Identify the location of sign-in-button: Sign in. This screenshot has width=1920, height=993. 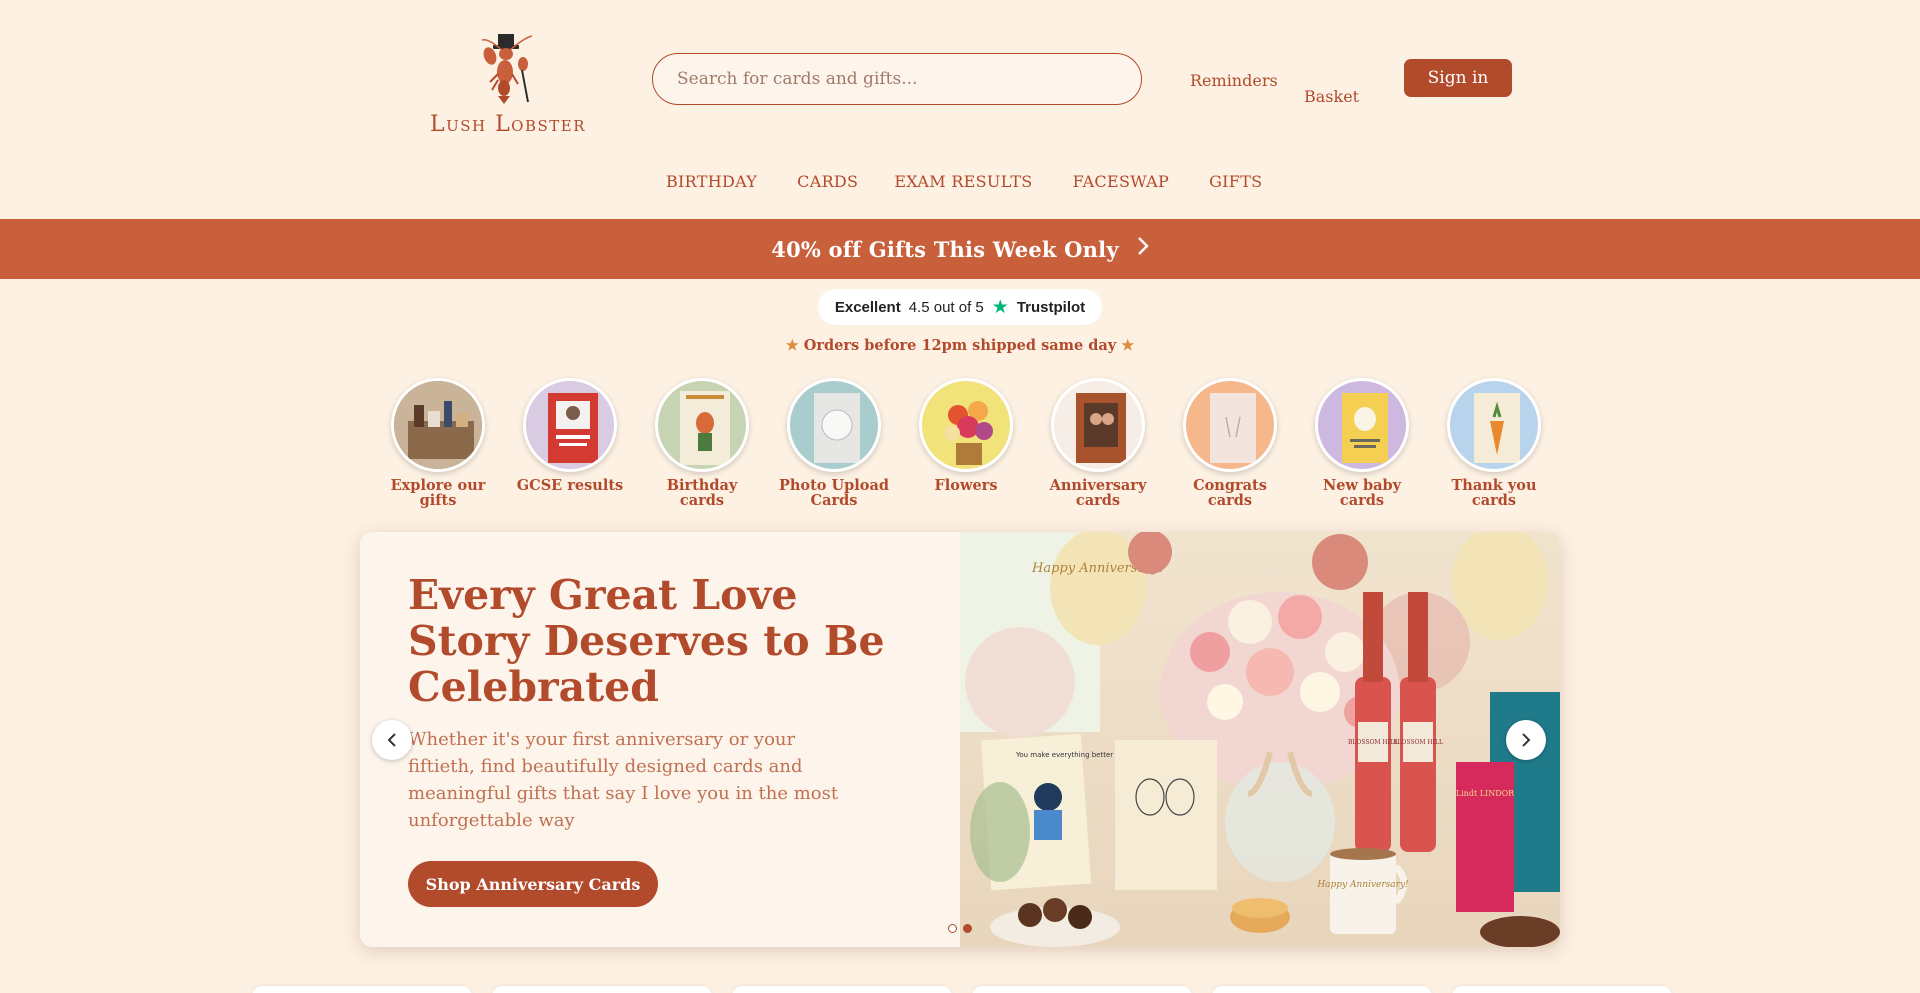
(1458, 78).